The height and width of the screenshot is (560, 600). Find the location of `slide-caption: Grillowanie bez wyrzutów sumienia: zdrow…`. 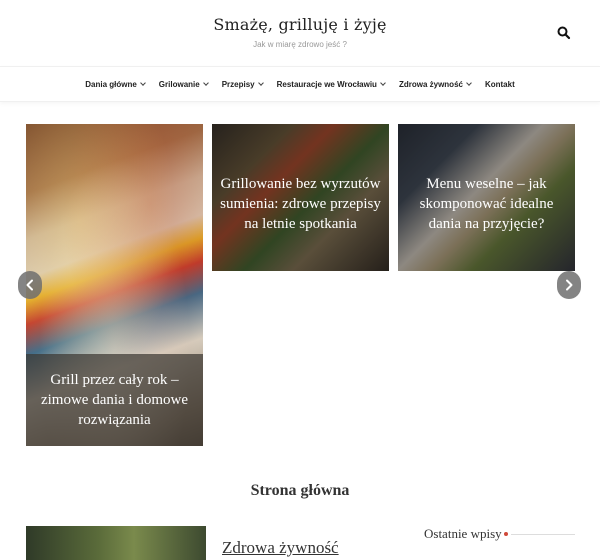

slide-caption: Grillowanie bez wyrzutów sumienia: zdrow… is located at coordinates (300, 204).